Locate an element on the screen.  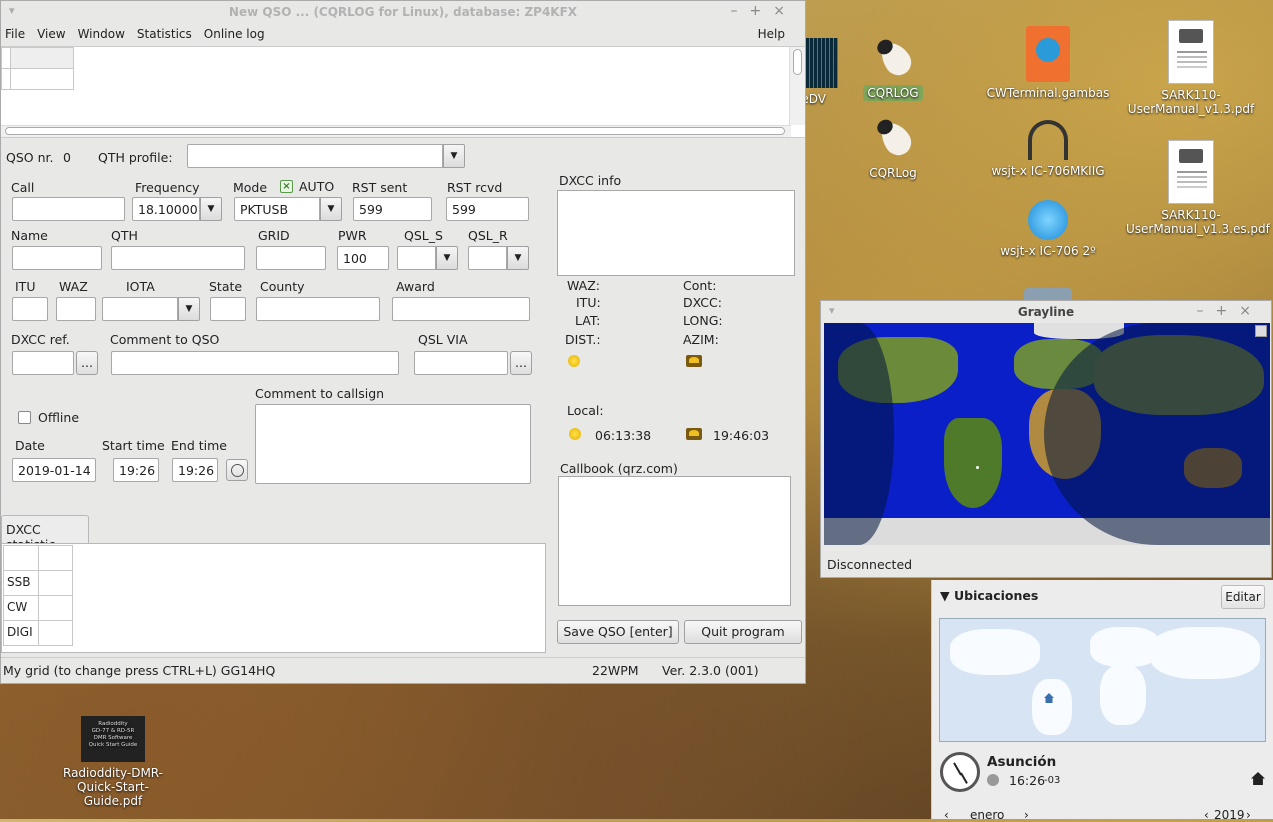
clock-icon is located at coordinates (237, 470).